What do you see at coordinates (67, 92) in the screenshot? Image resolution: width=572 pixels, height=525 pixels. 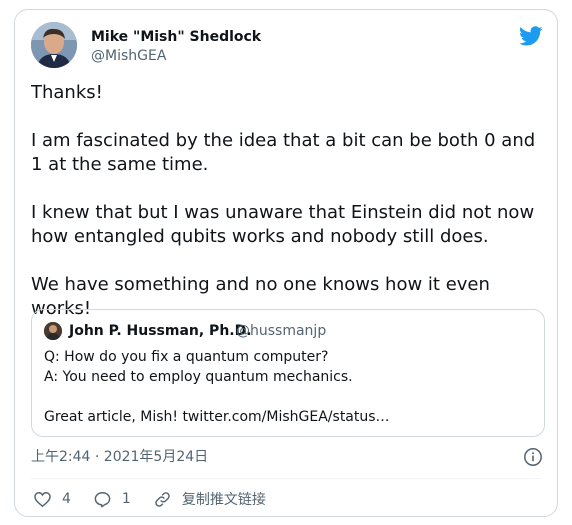 I see `tweet-paragraph: Thanks!` at bounding box center [67, 92].